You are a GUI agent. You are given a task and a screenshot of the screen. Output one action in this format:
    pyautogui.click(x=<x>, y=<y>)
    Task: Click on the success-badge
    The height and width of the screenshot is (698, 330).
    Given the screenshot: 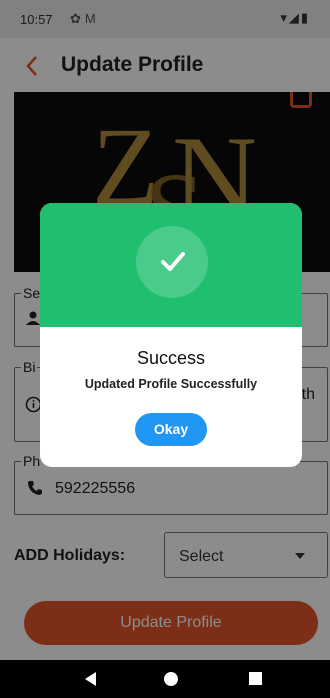 What is the action you would take?
    pyautogui.click(x=172, y=262)
    